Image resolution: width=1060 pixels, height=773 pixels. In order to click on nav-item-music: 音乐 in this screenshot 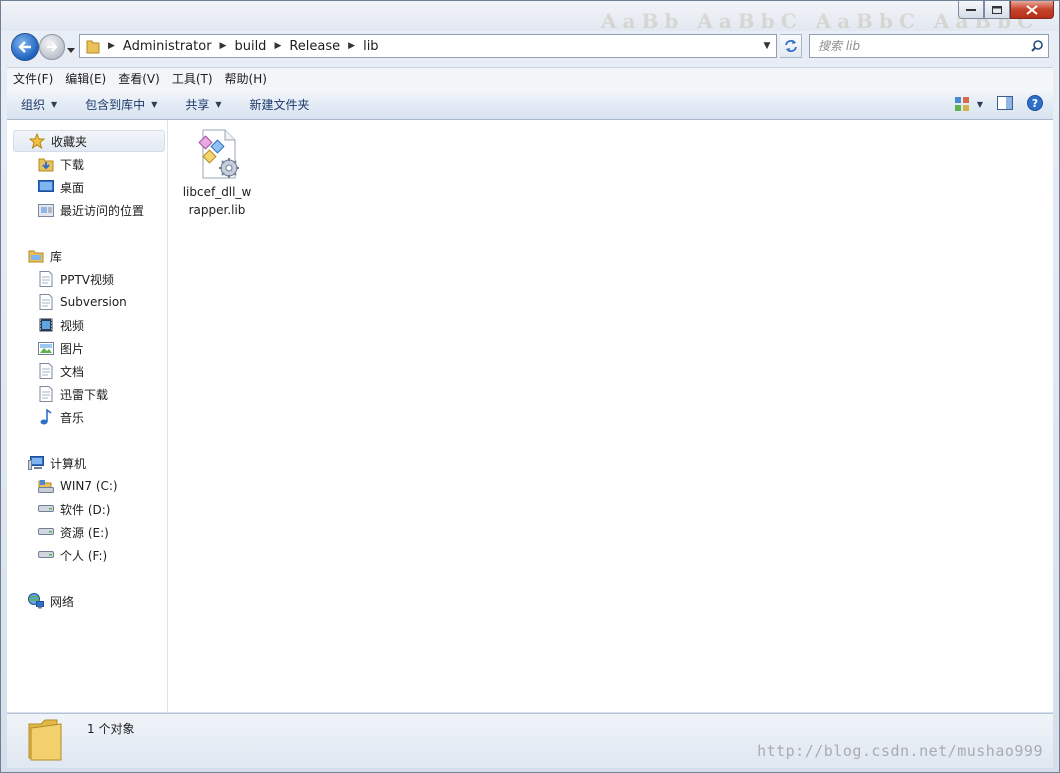, I will do `click(89, 417)`.